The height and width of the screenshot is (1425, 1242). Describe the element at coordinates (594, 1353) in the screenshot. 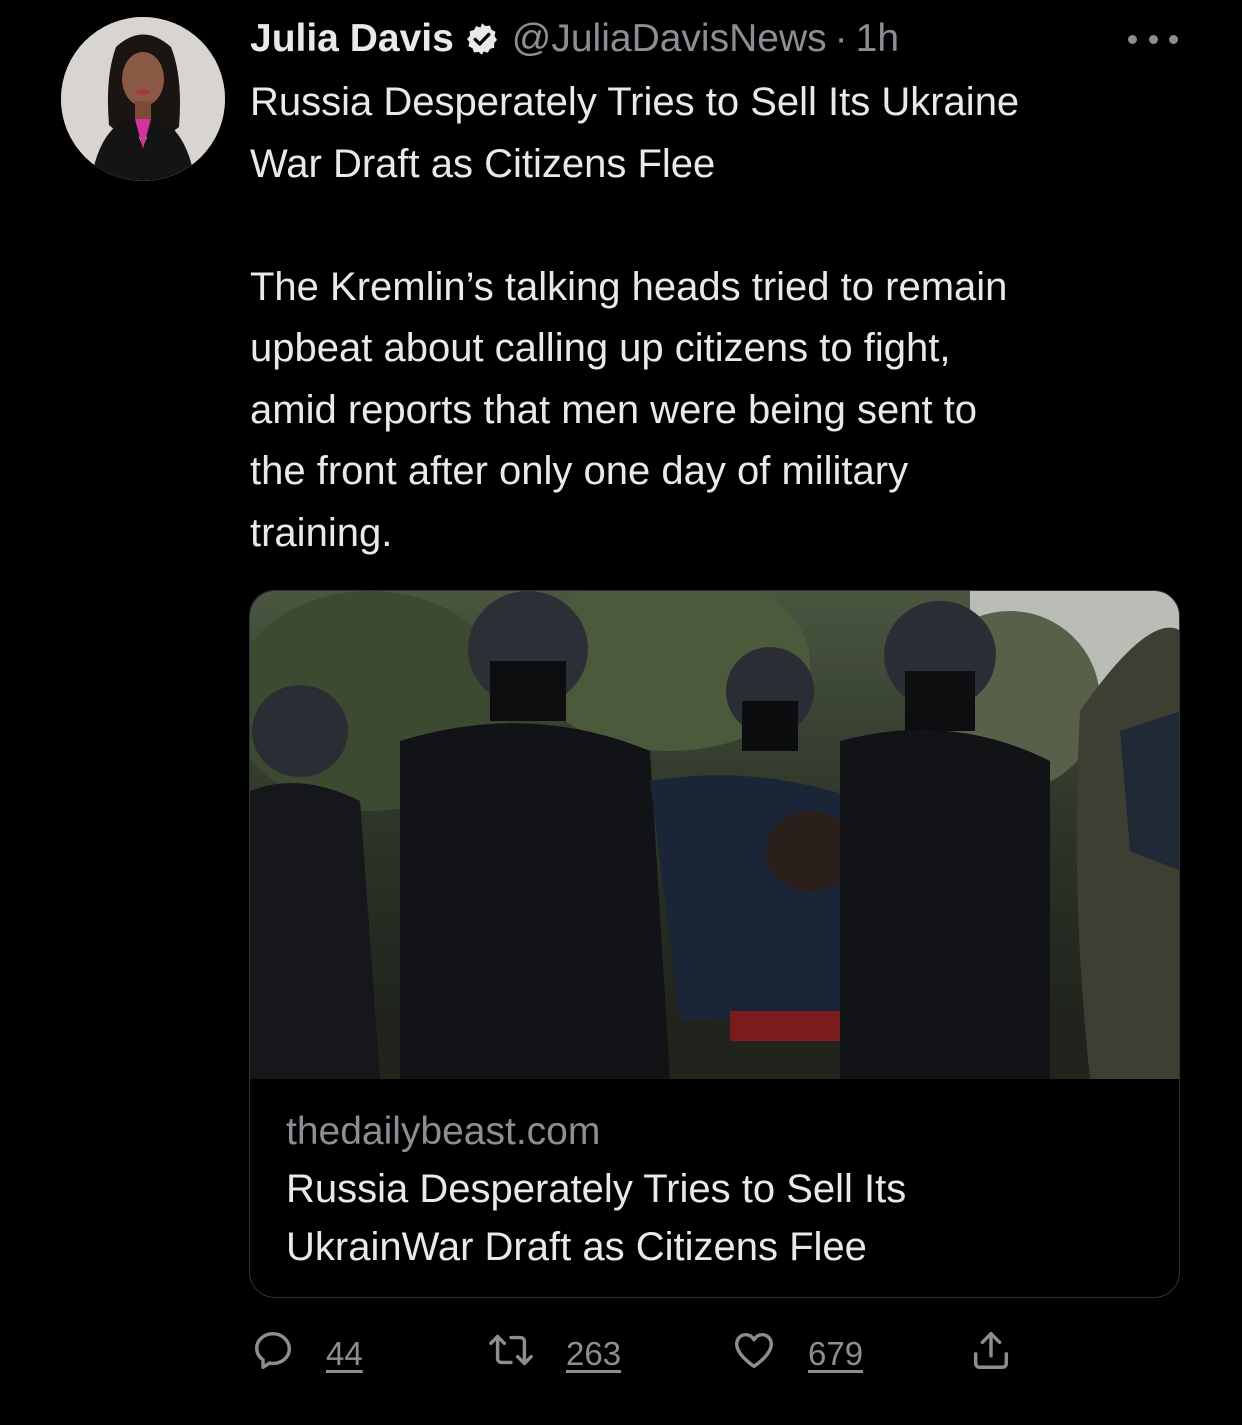

I see `retweet-count: 263` at that location.